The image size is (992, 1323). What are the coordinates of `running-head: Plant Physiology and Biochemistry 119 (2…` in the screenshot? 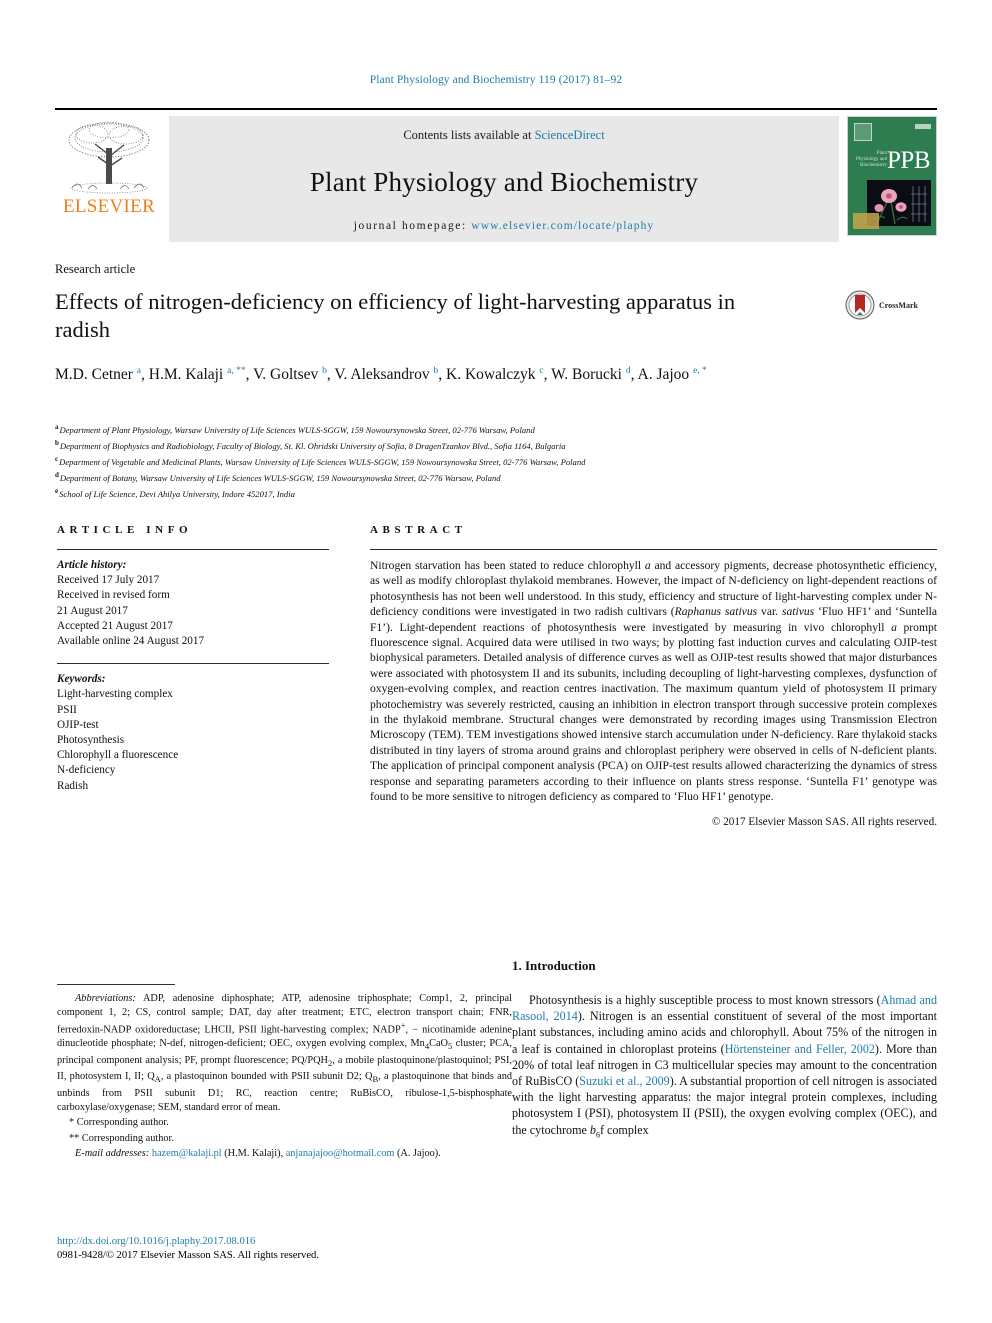 It's located at (496, 80).